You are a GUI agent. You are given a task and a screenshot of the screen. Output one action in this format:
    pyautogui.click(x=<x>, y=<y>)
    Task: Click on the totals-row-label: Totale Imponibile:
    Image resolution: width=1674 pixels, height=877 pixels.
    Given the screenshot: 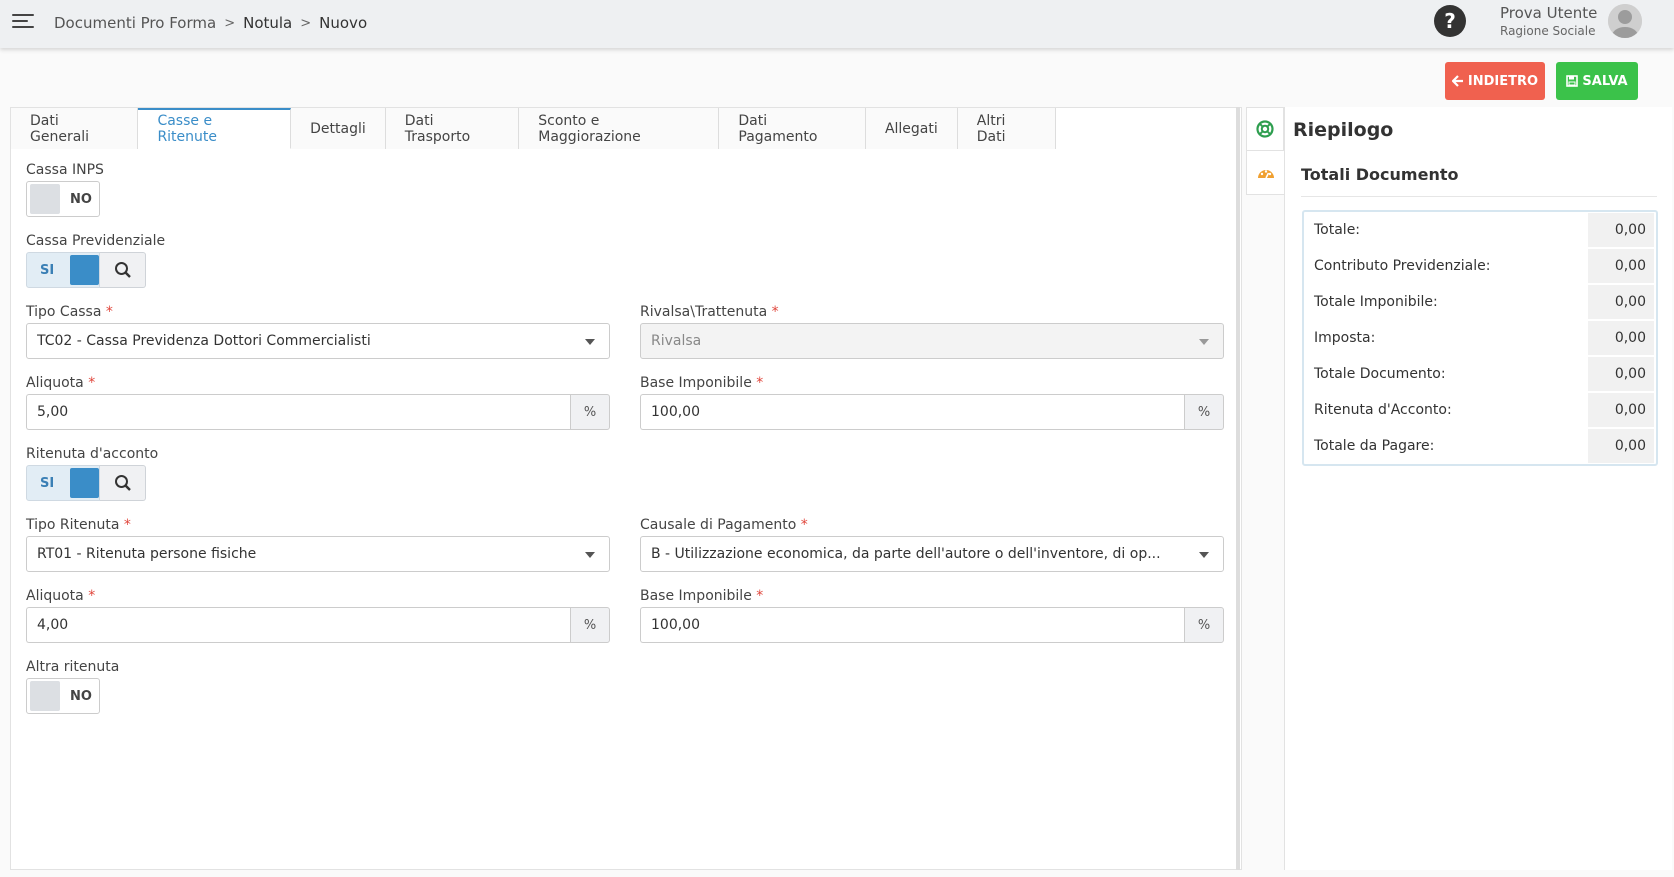 What is the action you would take?
    pyautogui.click(x=1376, y=302)
    